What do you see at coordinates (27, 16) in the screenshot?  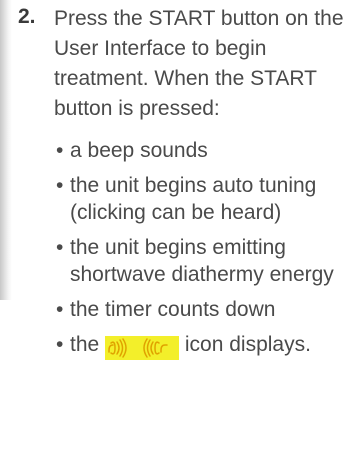 I see `step-number: 2.` at bounding box center [27, 16].